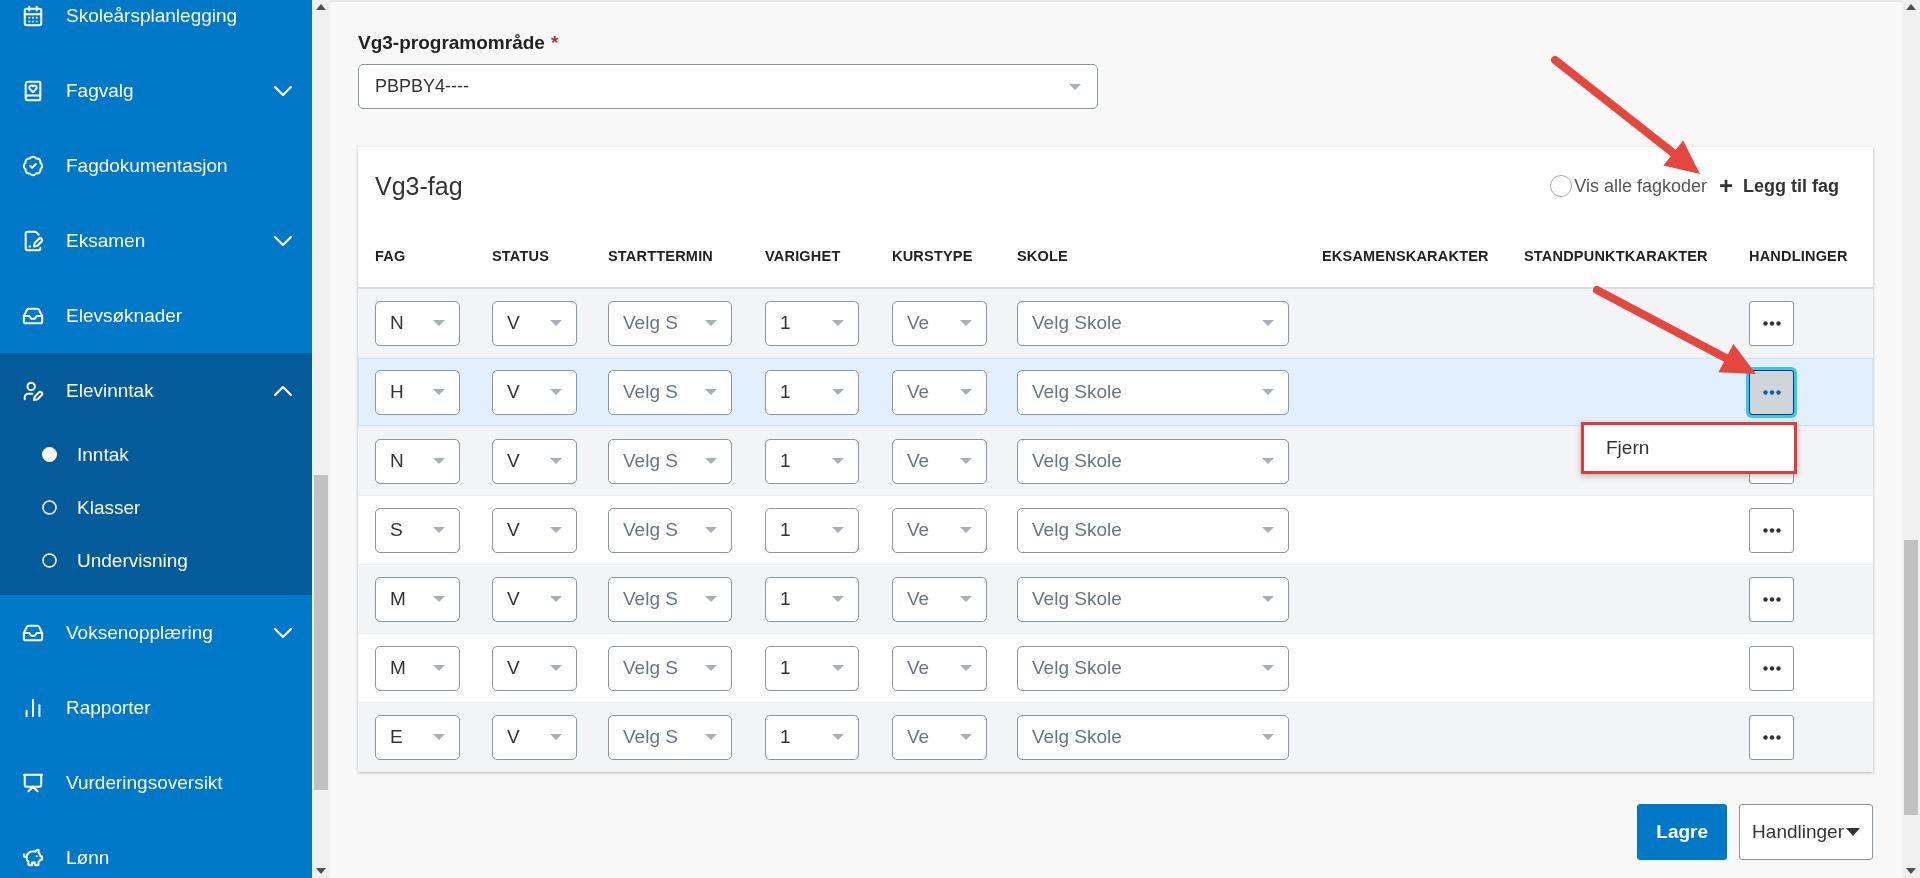  What do you see at coordinates (156, 507) in the screenshot?
I see `sidebar-subitem: Klasser` at bounding box center [156, 507].